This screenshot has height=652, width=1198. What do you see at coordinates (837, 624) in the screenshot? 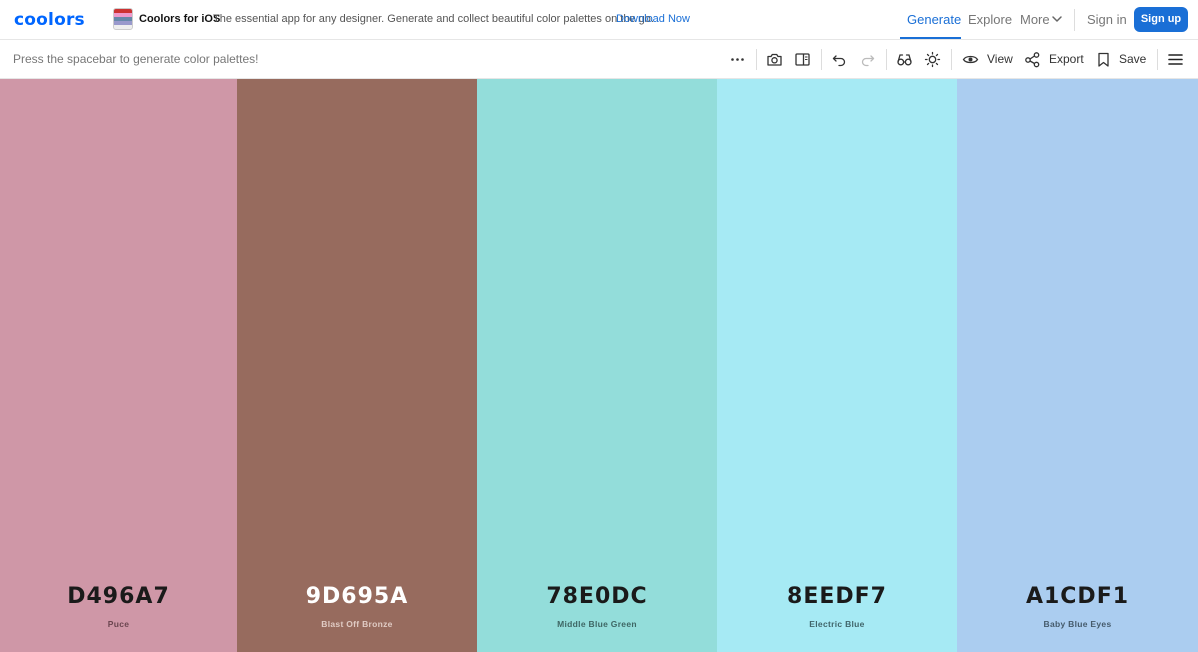
I see `swatch-color-name: Electric Blue` at bounding box center [837, 624].